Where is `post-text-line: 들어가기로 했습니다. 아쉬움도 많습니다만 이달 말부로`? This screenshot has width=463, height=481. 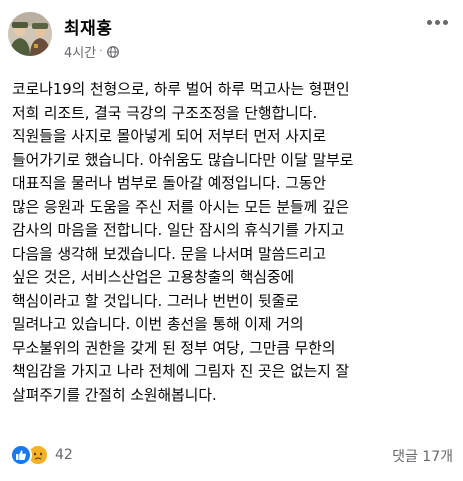
post-text-line: 들어가기로 했습니다. 아쉬움도 많습니다만 이달 말부로 is located at coordinates (183, 160).